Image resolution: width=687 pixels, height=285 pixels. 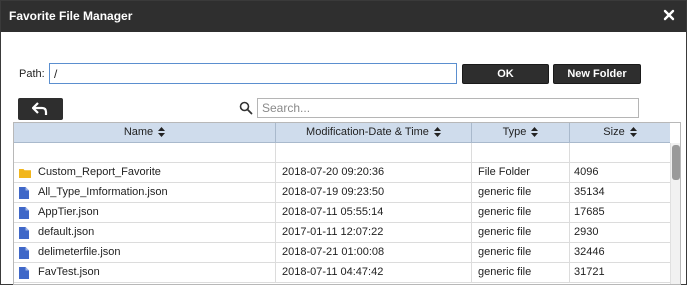 What do you see at coordinates (68, 212) in the screenshot?
I see `file-name: AppTier.json` at bounding box center [68, 212].